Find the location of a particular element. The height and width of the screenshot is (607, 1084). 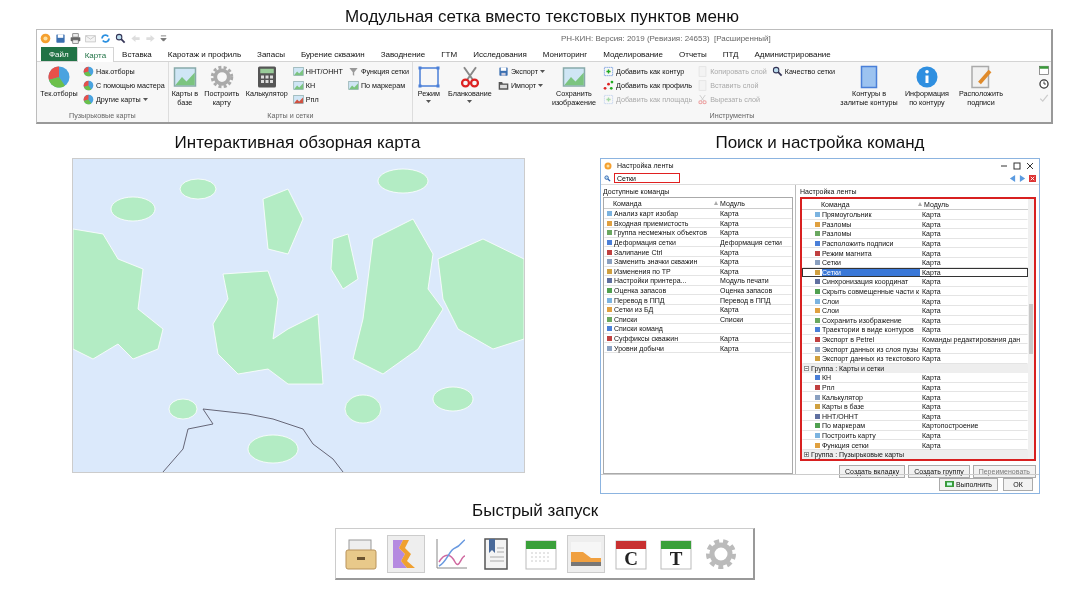

info-icon is located at coordinates (926, 77).